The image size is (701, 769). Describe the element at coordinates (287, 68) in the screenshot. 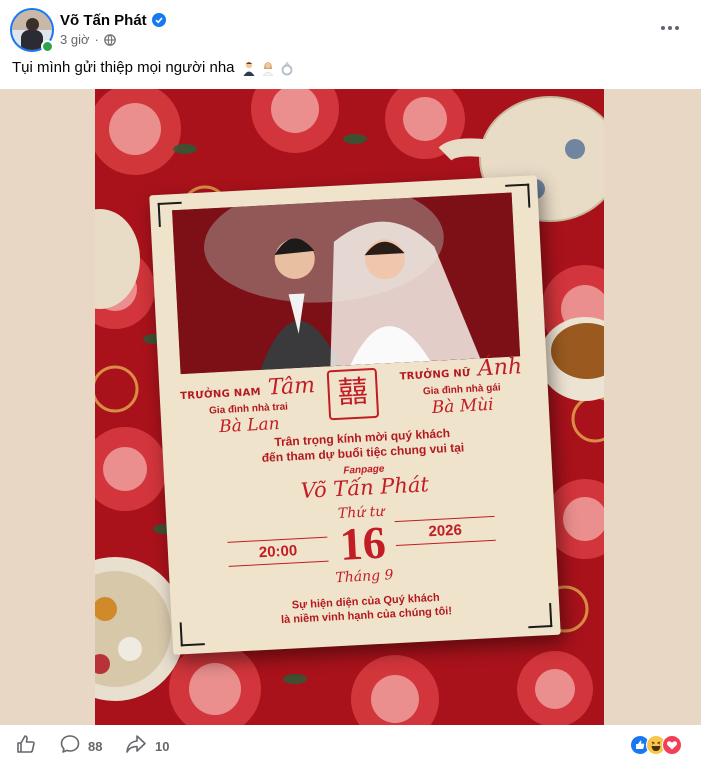

I see `ring-emoji-icon` at that location.